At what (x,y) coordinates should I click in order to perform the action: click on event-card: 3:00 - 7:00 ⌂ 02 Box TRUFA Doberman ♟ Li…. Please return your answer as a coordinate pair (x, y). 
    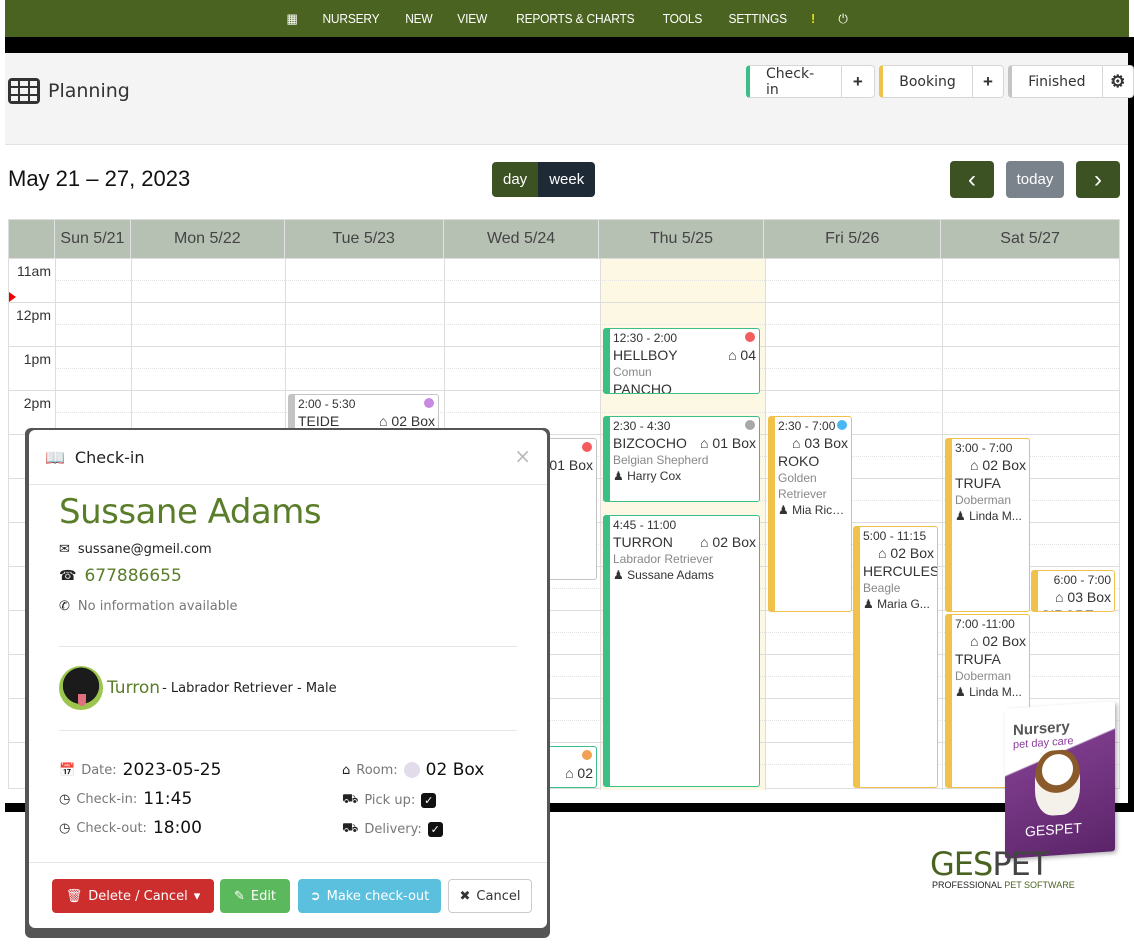
    Looking at the image, I should click on (987, 525).